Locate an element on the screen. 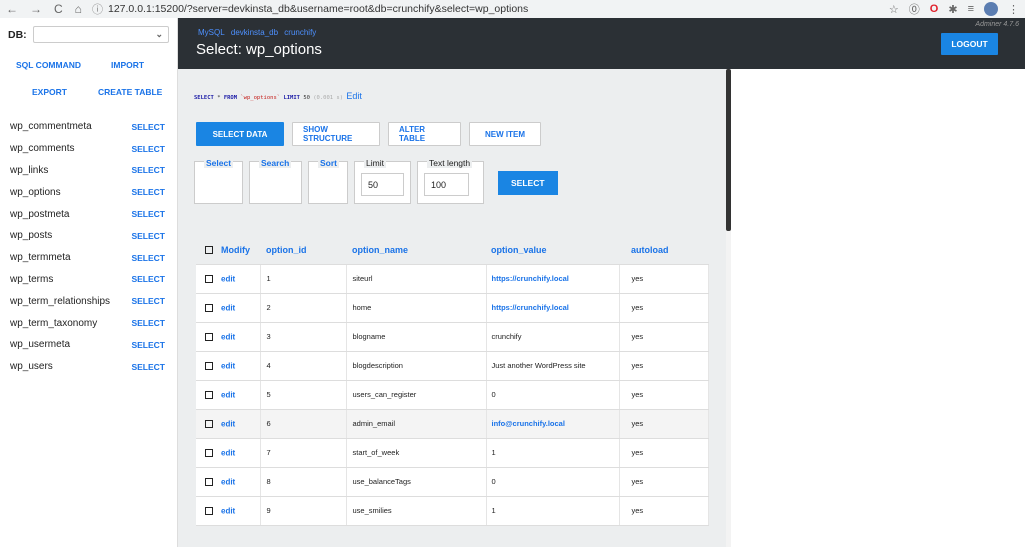  header-option-id: option_id is located at coordinates (303, 250).